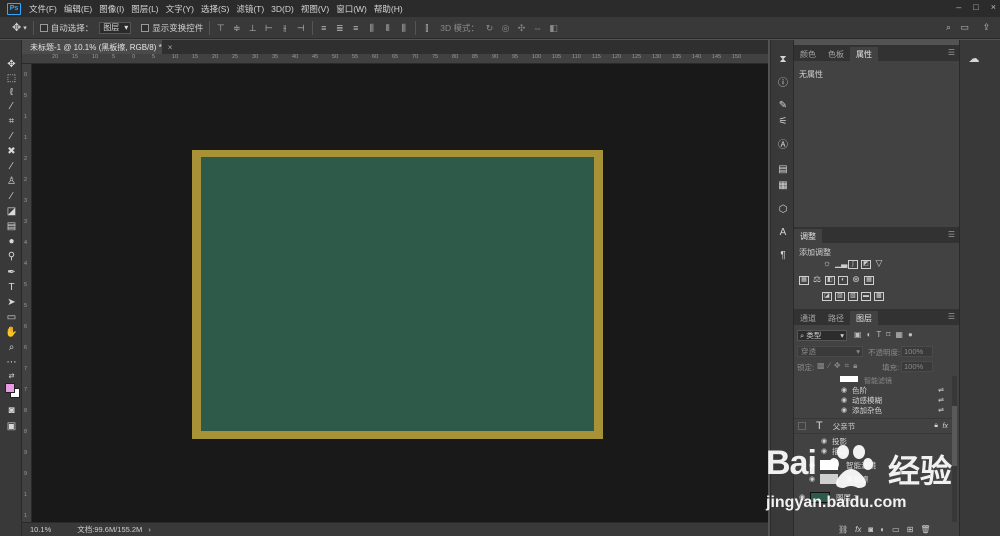 This screenshot has height=536, width=1000. What do you see at coordinates (215, 9) in the screenshot?
I see `menu-select: 选择(S)` at bounding box center [215, 9].